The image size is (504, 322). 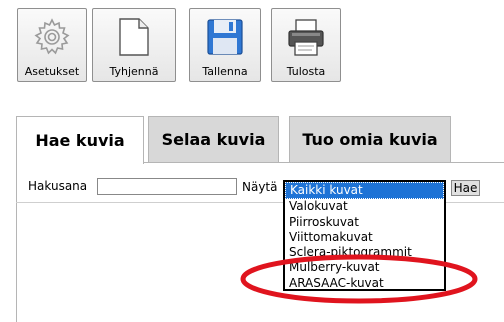 I want to click on blank-document-icon, so click(x=134, y=37).